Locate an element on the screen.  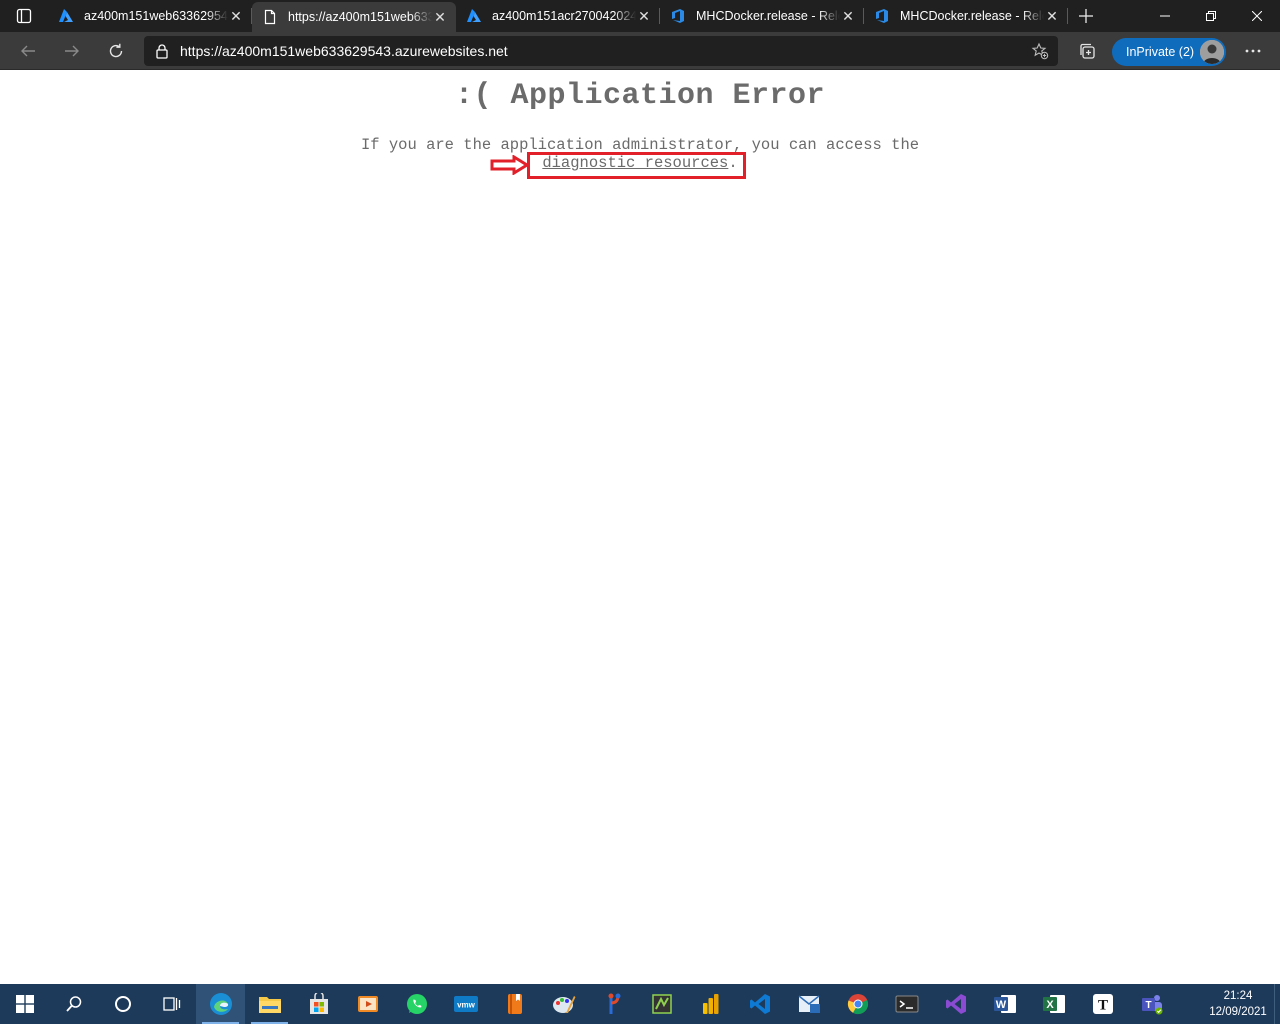
taskbar-store is located at coordinates (318, 1004).